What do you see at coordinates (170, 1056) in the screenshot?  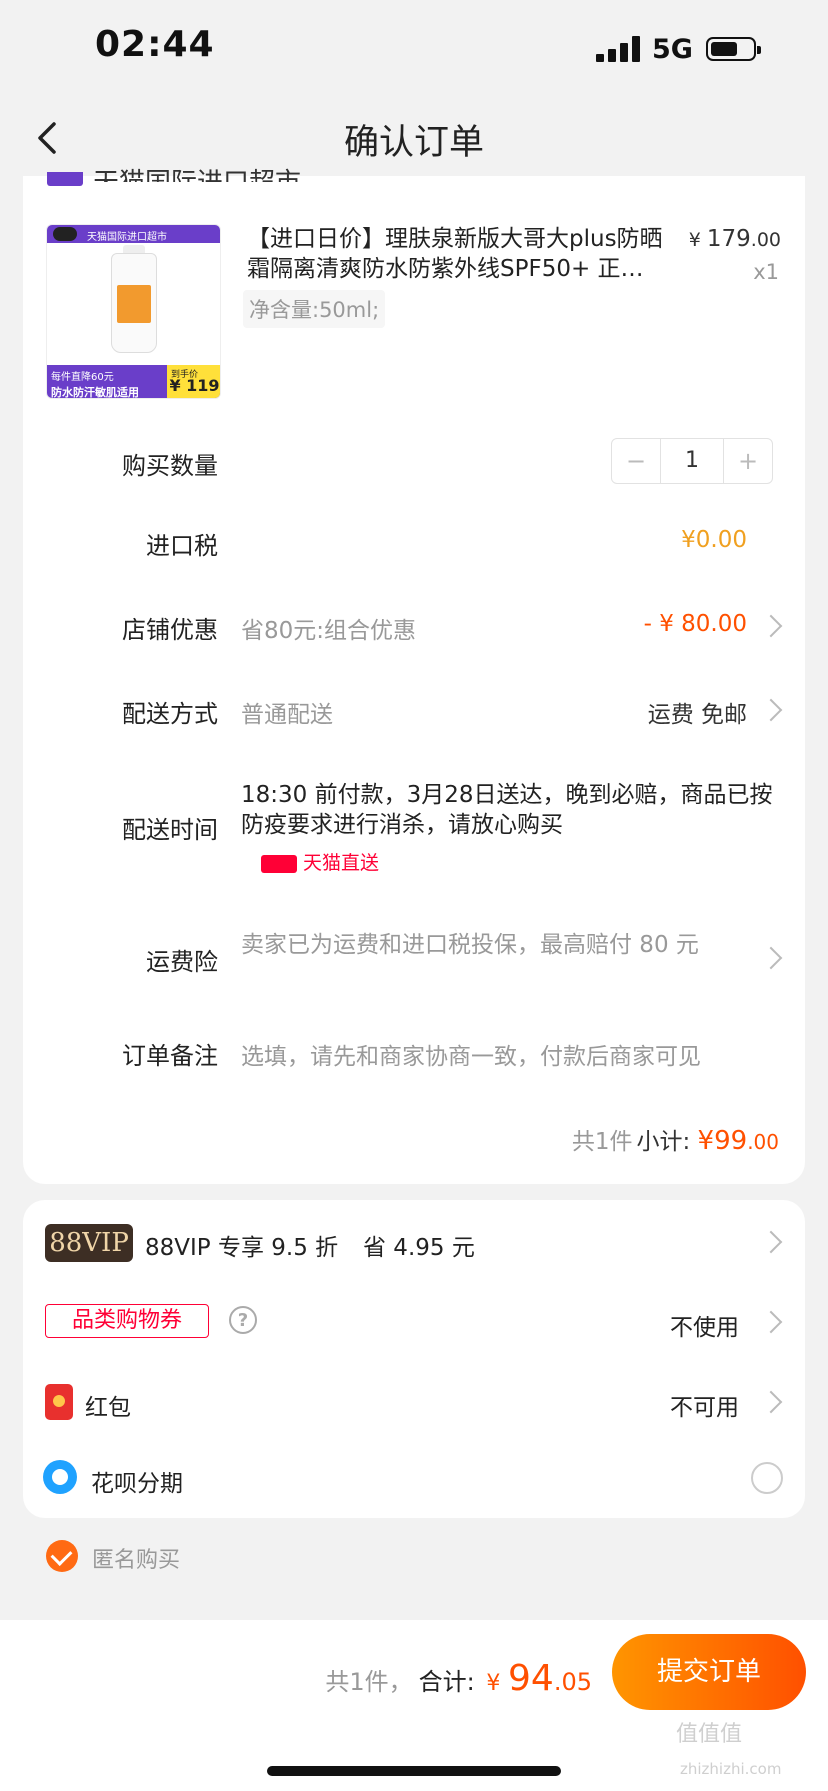 I see `order-note-label: 订单备注` at bounding box center [170, 1056].